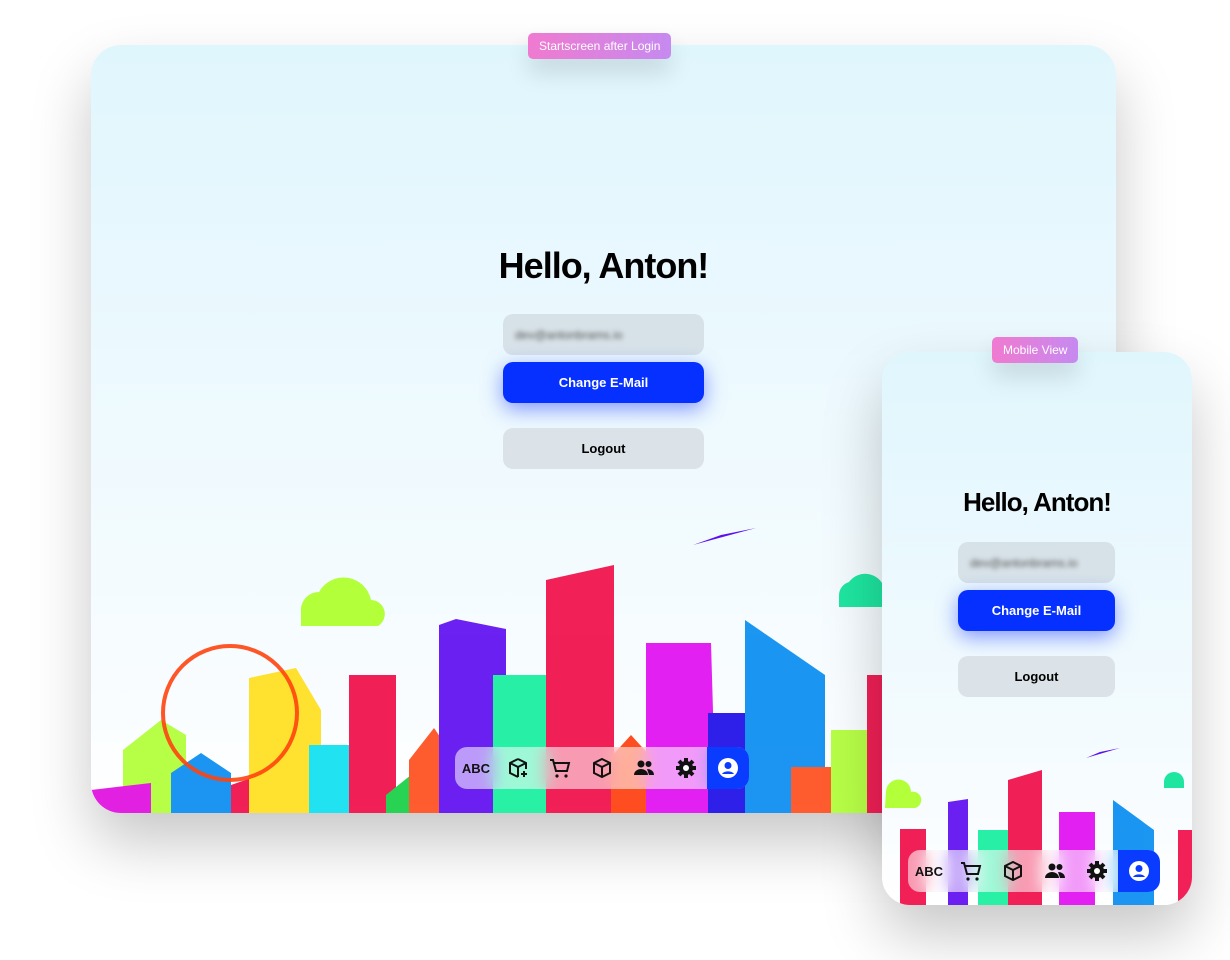 This screenshot has width=1230, height=960. What do you see at coordinates (724, 536) in the screenshot?
I see `paper-plane` at bounding box center [724, 536].